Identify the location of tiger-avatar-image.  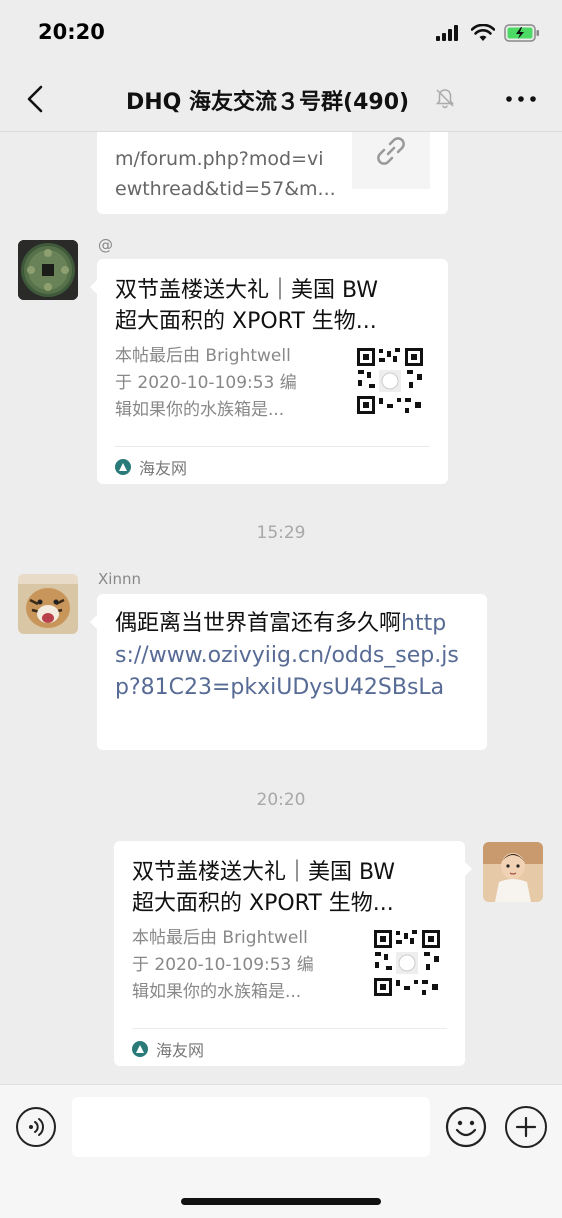
(48, 604).